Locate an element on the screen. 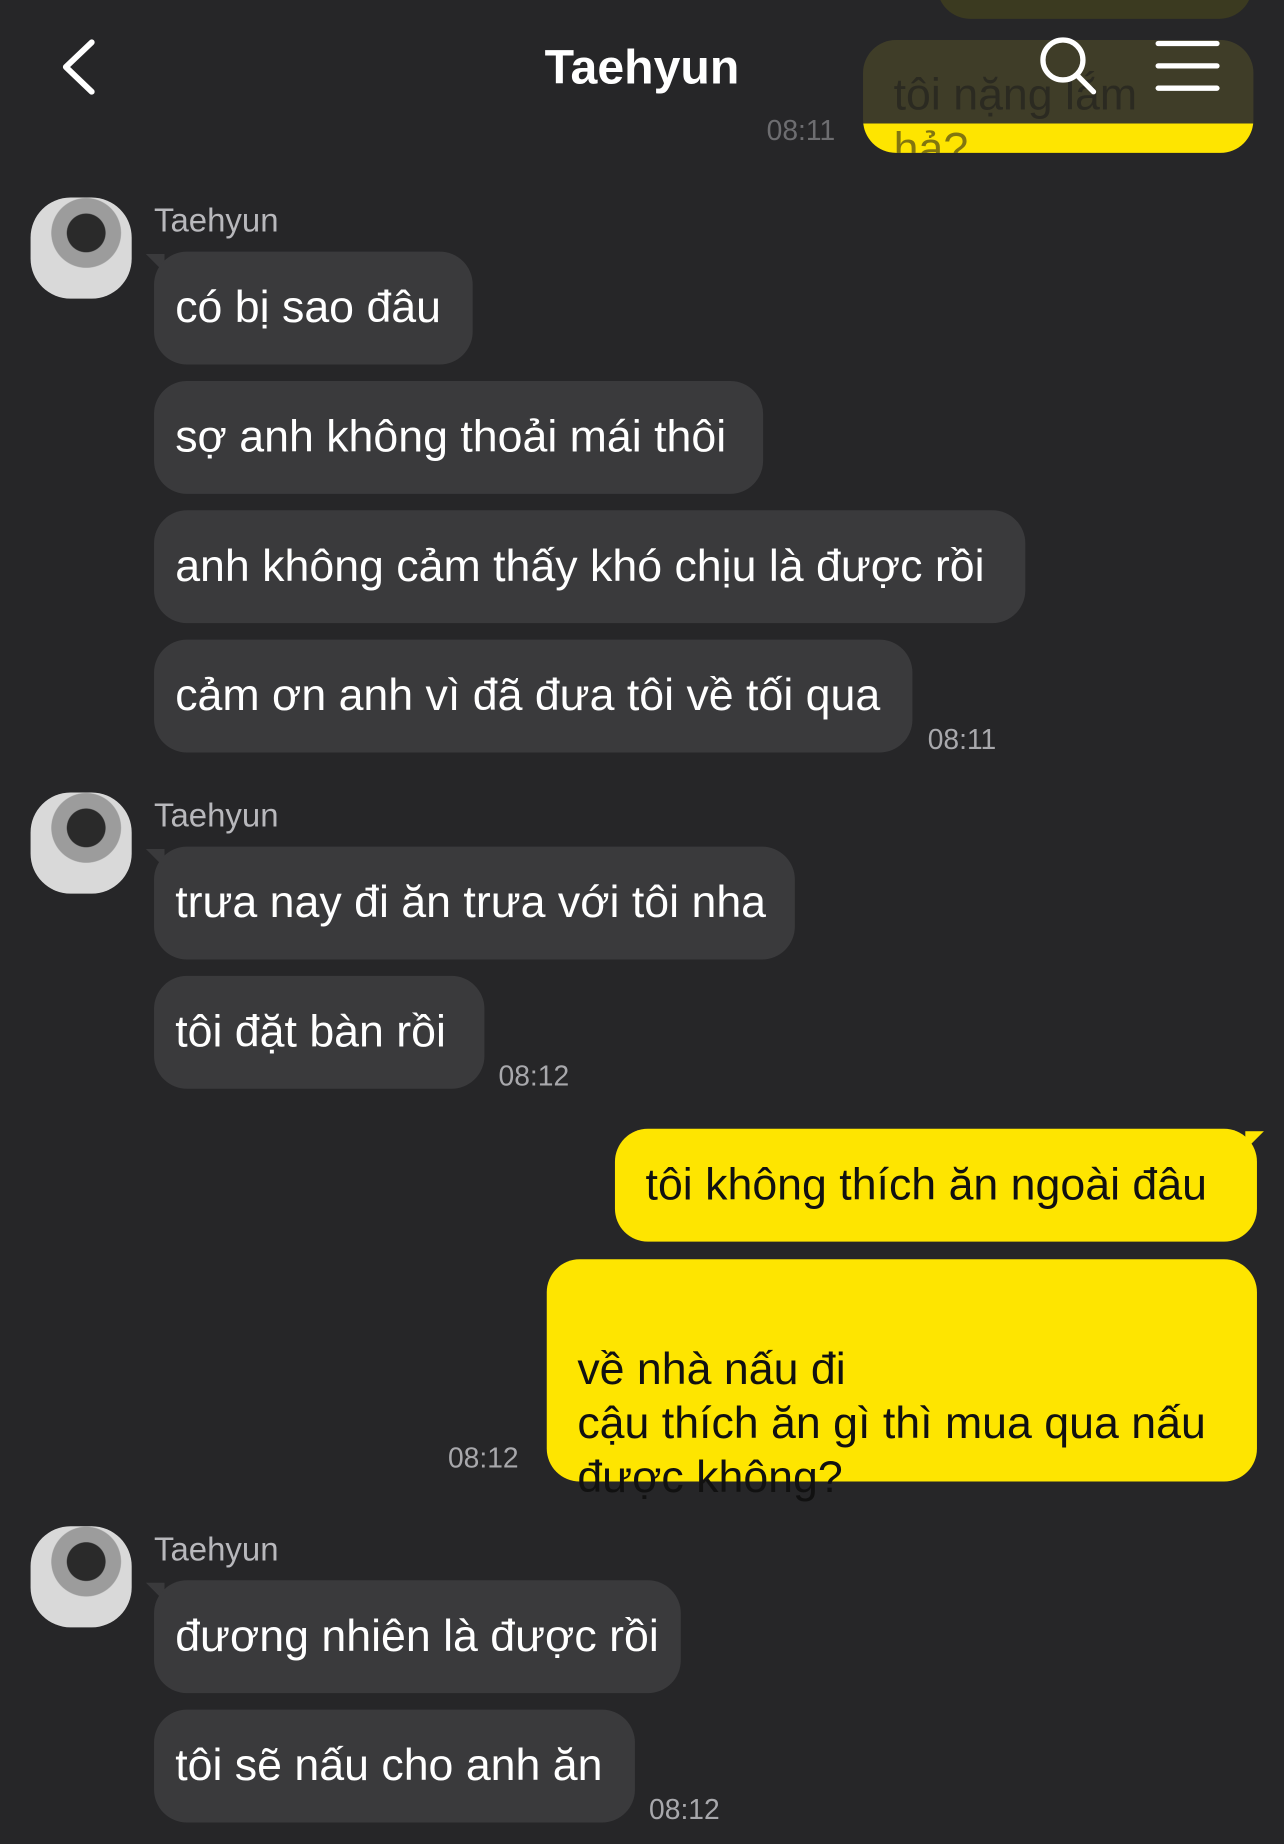 The image size is (1284, 1844). message-text: tôi sẽ nấu cho anh ăn is located at coordinates (389, 1766).